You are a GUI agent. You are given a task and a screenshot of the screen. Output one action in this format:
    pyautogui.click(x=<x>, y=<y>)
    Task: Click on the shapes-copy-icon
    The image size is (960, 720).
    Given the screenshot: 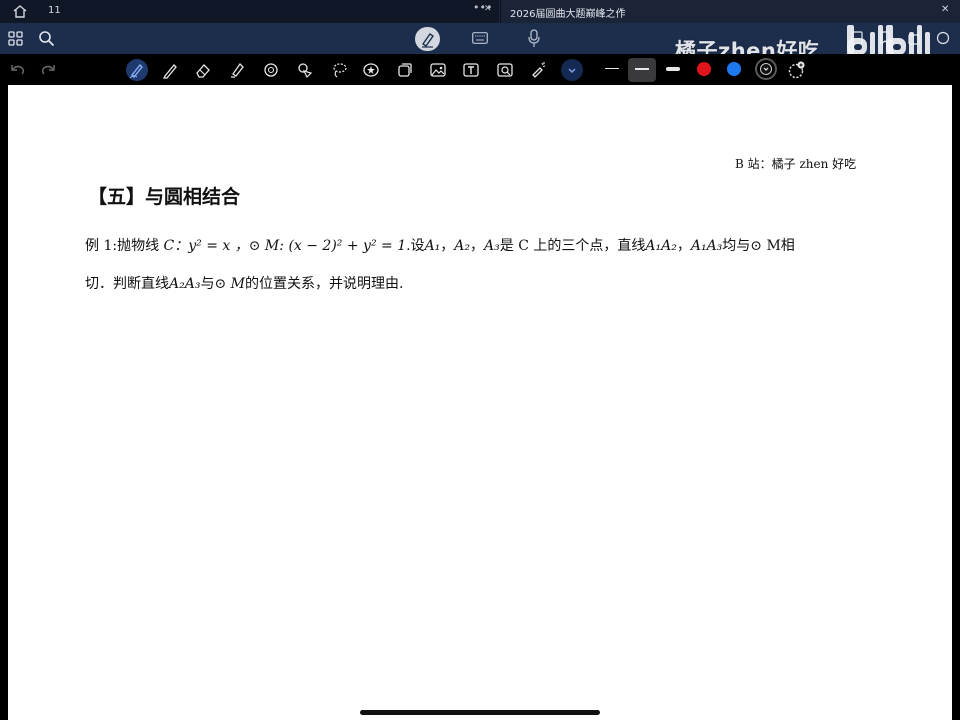 What is the action you would take?
    pyautogui.click(x=405, y=70)
    